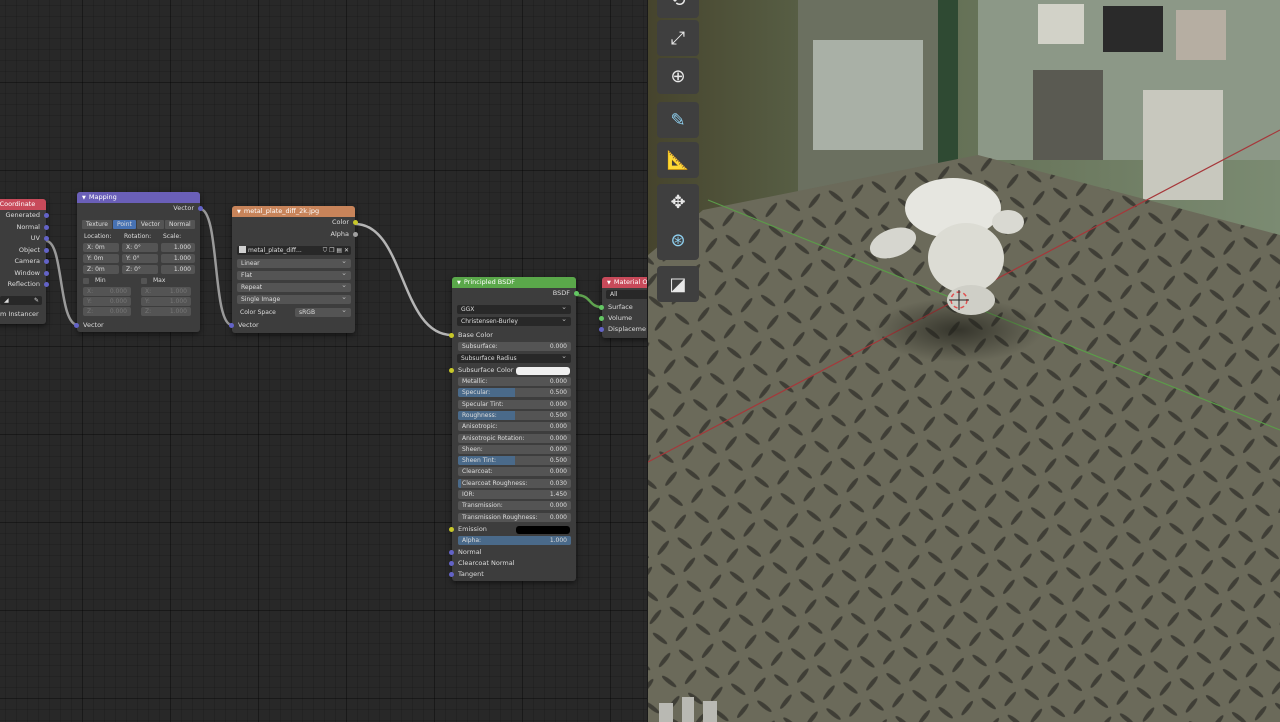 Image resolution: width=1280 pixels, height=722 pixels. Describe the element at coordinates (140, 258) in the screenshot. I see `rotation-y-field: Y: 0°` at that location.